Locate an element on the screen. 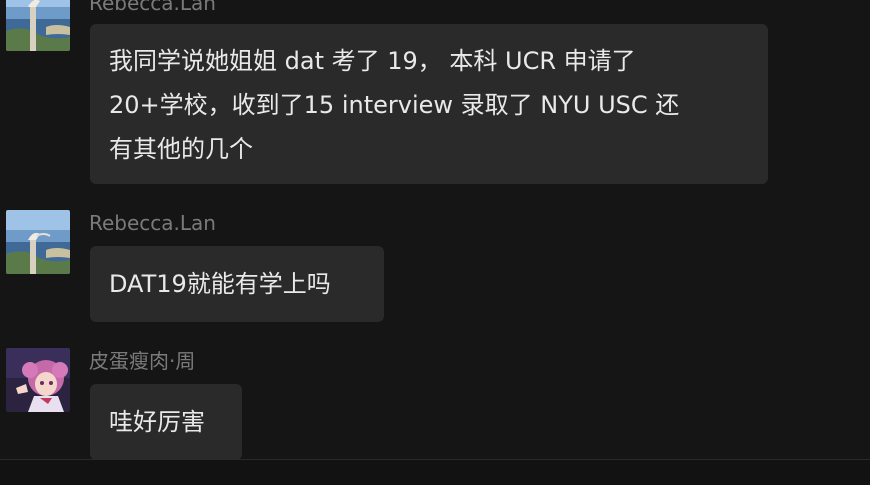 Image resolution: width=870 pixels, height=485 pixels. anime-girl-avatar is located at coordinates (38, 380).